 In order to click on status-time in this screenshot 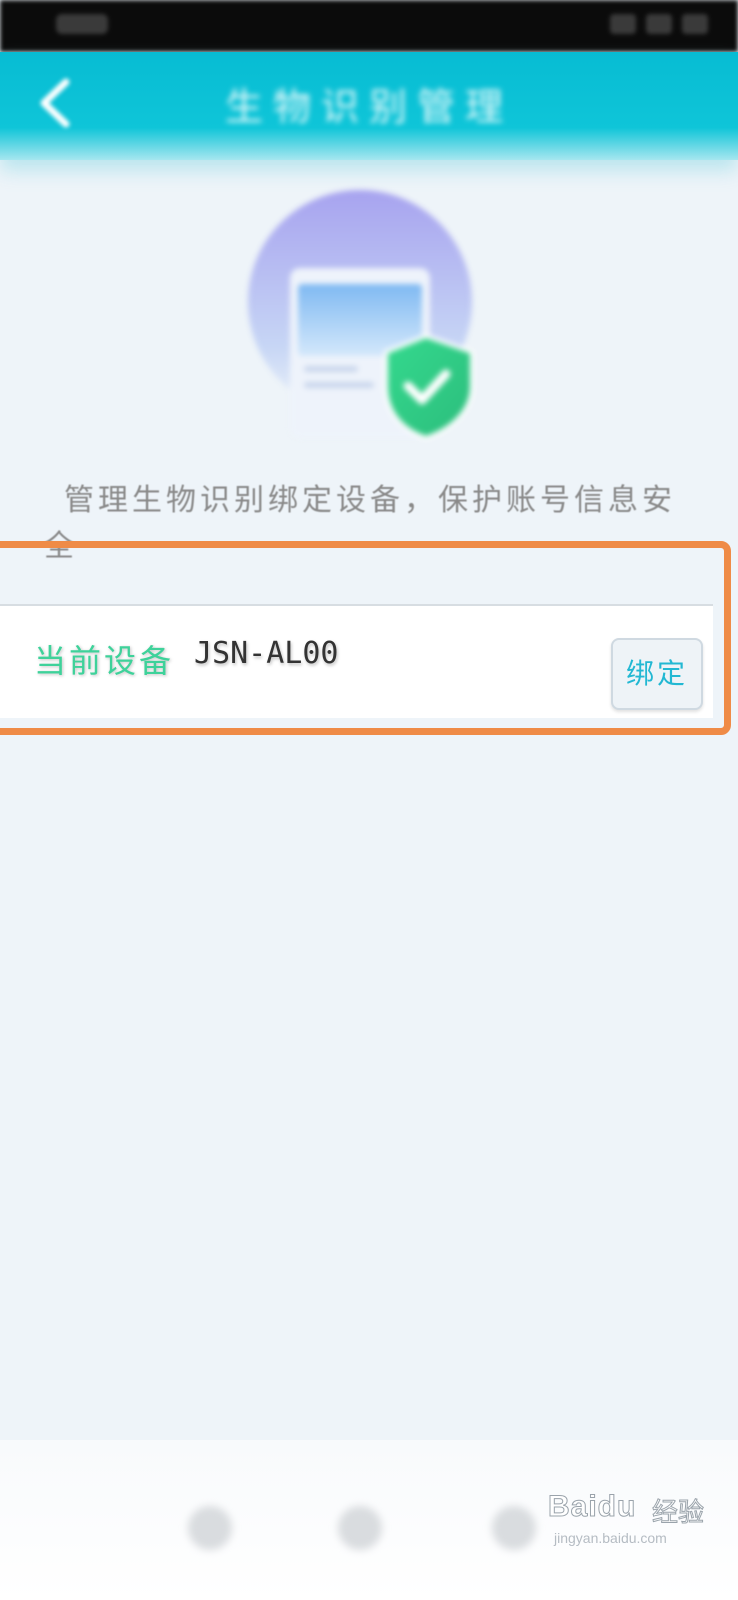, I will do `click(82, 24)`.